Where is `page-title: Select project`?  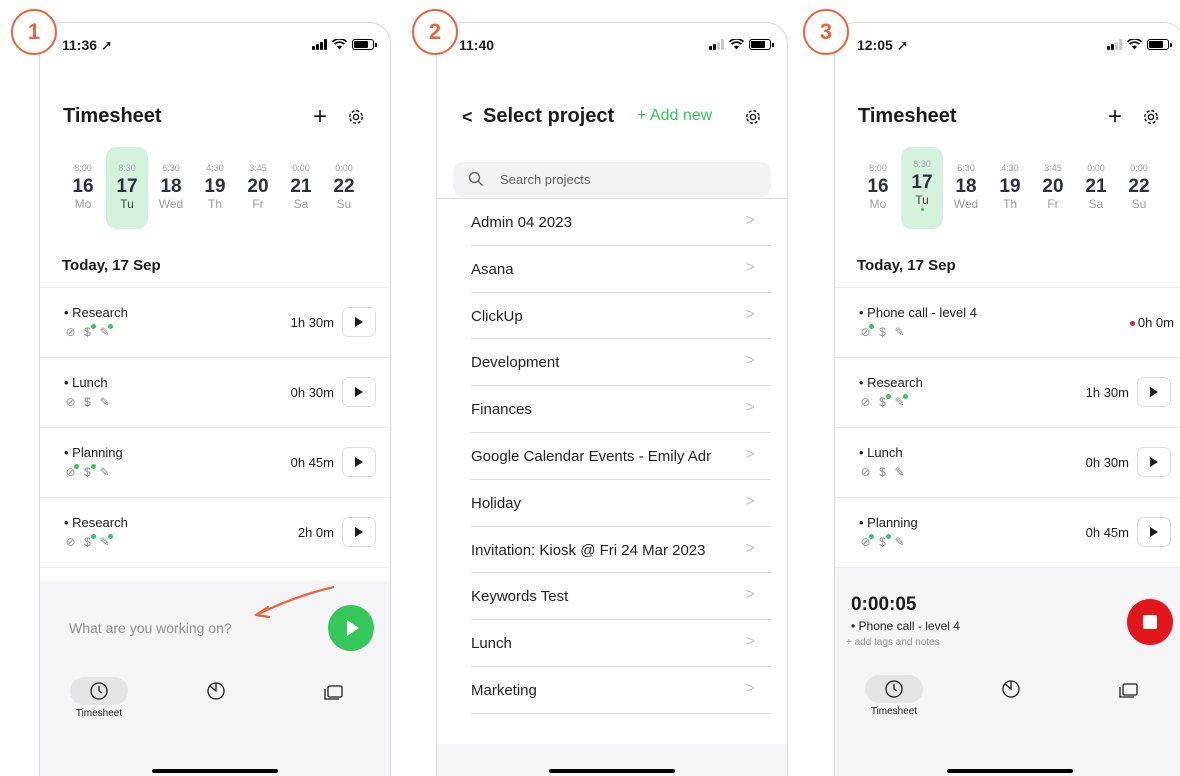
page-title: Select project is located at coordinates (549, 116).